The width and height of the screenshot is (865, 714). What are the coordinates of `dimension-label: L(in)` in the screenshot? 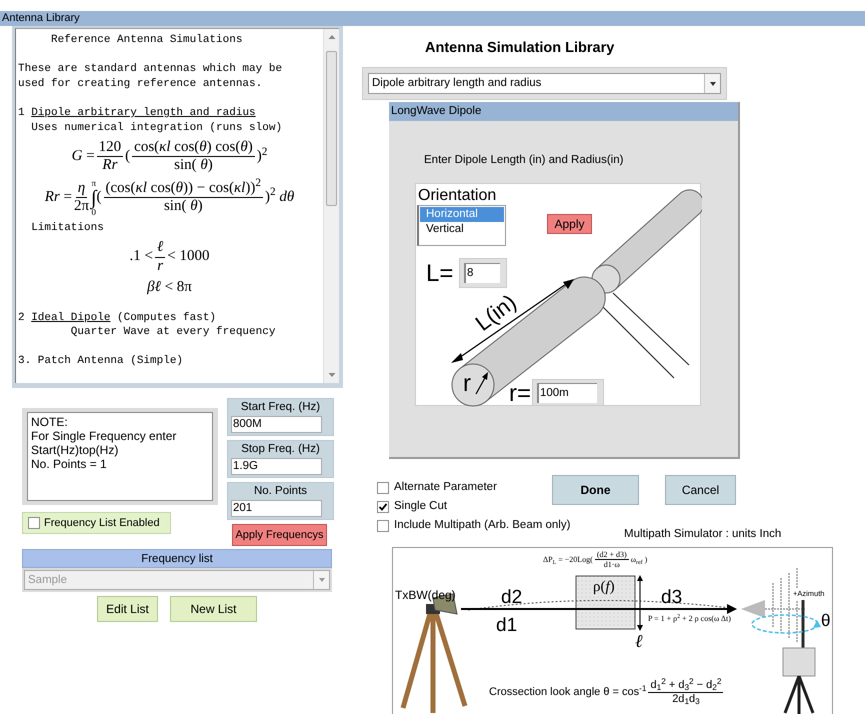 It's located at (496, 313).